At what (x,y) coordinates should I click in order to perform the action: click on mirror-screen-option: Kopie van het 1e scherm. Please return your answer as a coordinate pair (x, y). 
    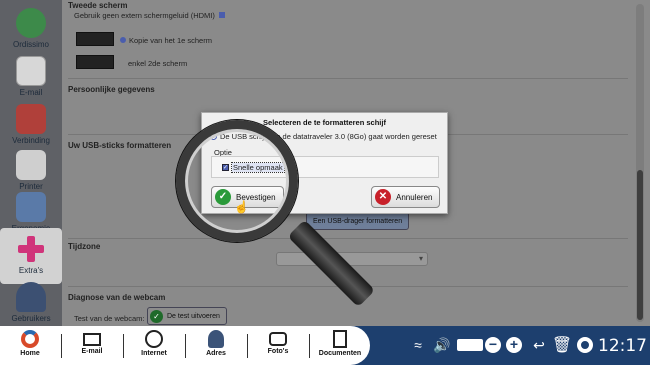
    Looking at the image, I should click on (166, 40).